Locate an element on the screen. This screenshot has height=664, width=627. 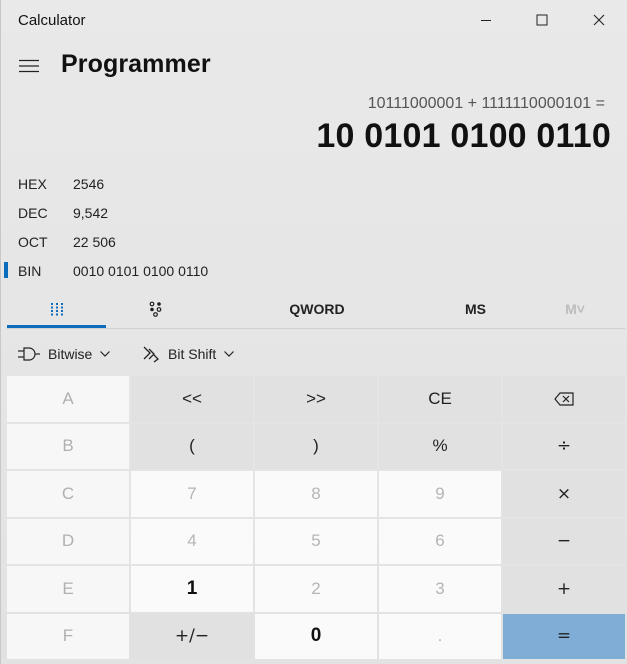
key-multiply: × is located at coordinates (564, 494).